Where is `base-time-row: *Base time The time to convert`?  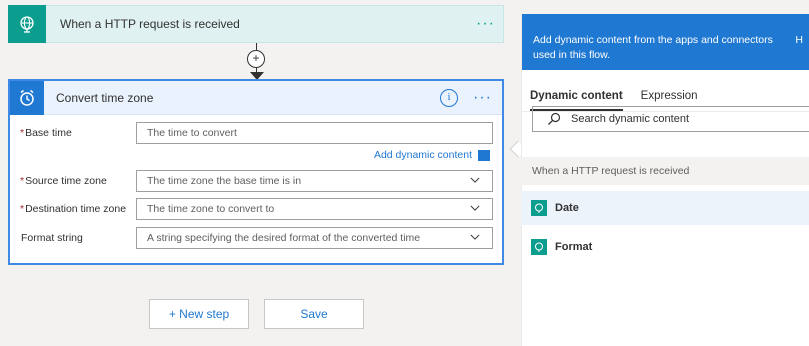 base-time-row: *Base time The time to convert is located at coordinates (256, 133).